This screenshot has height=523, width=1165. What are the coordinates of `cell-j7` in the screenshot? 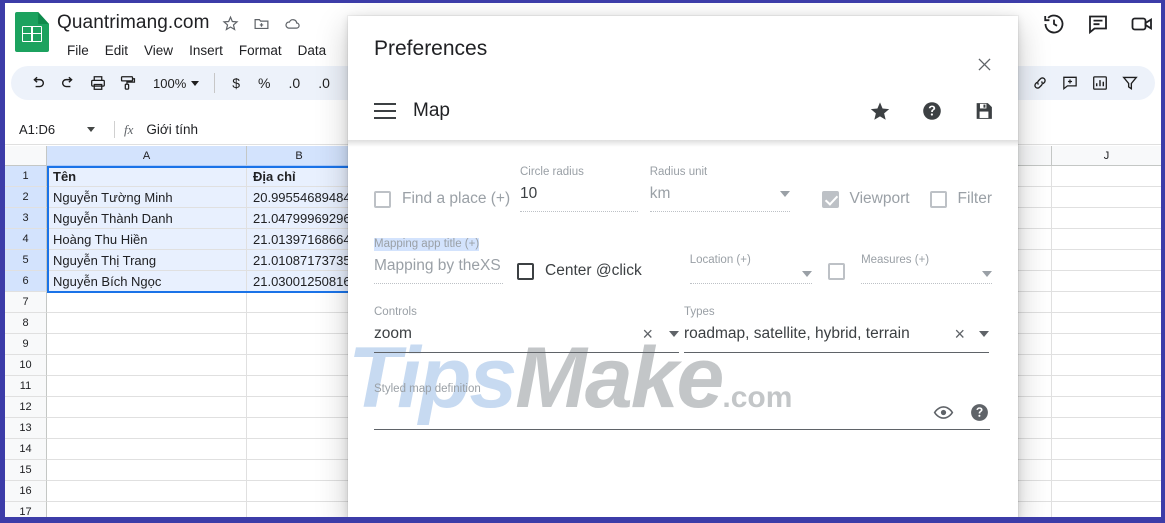 It's located at (1106, 302).